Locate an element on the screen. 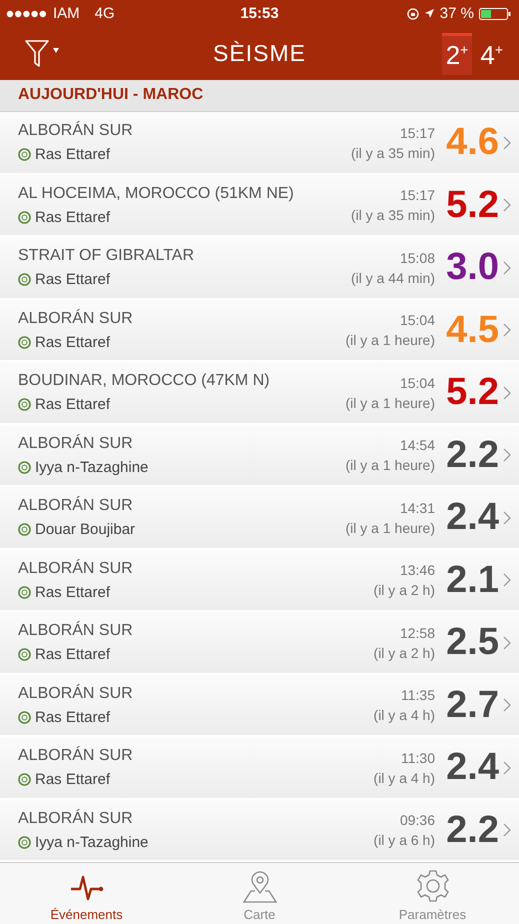 This screenshot has width=519, height=924. event-time: 12:58 is located at coordinates (417, 632).